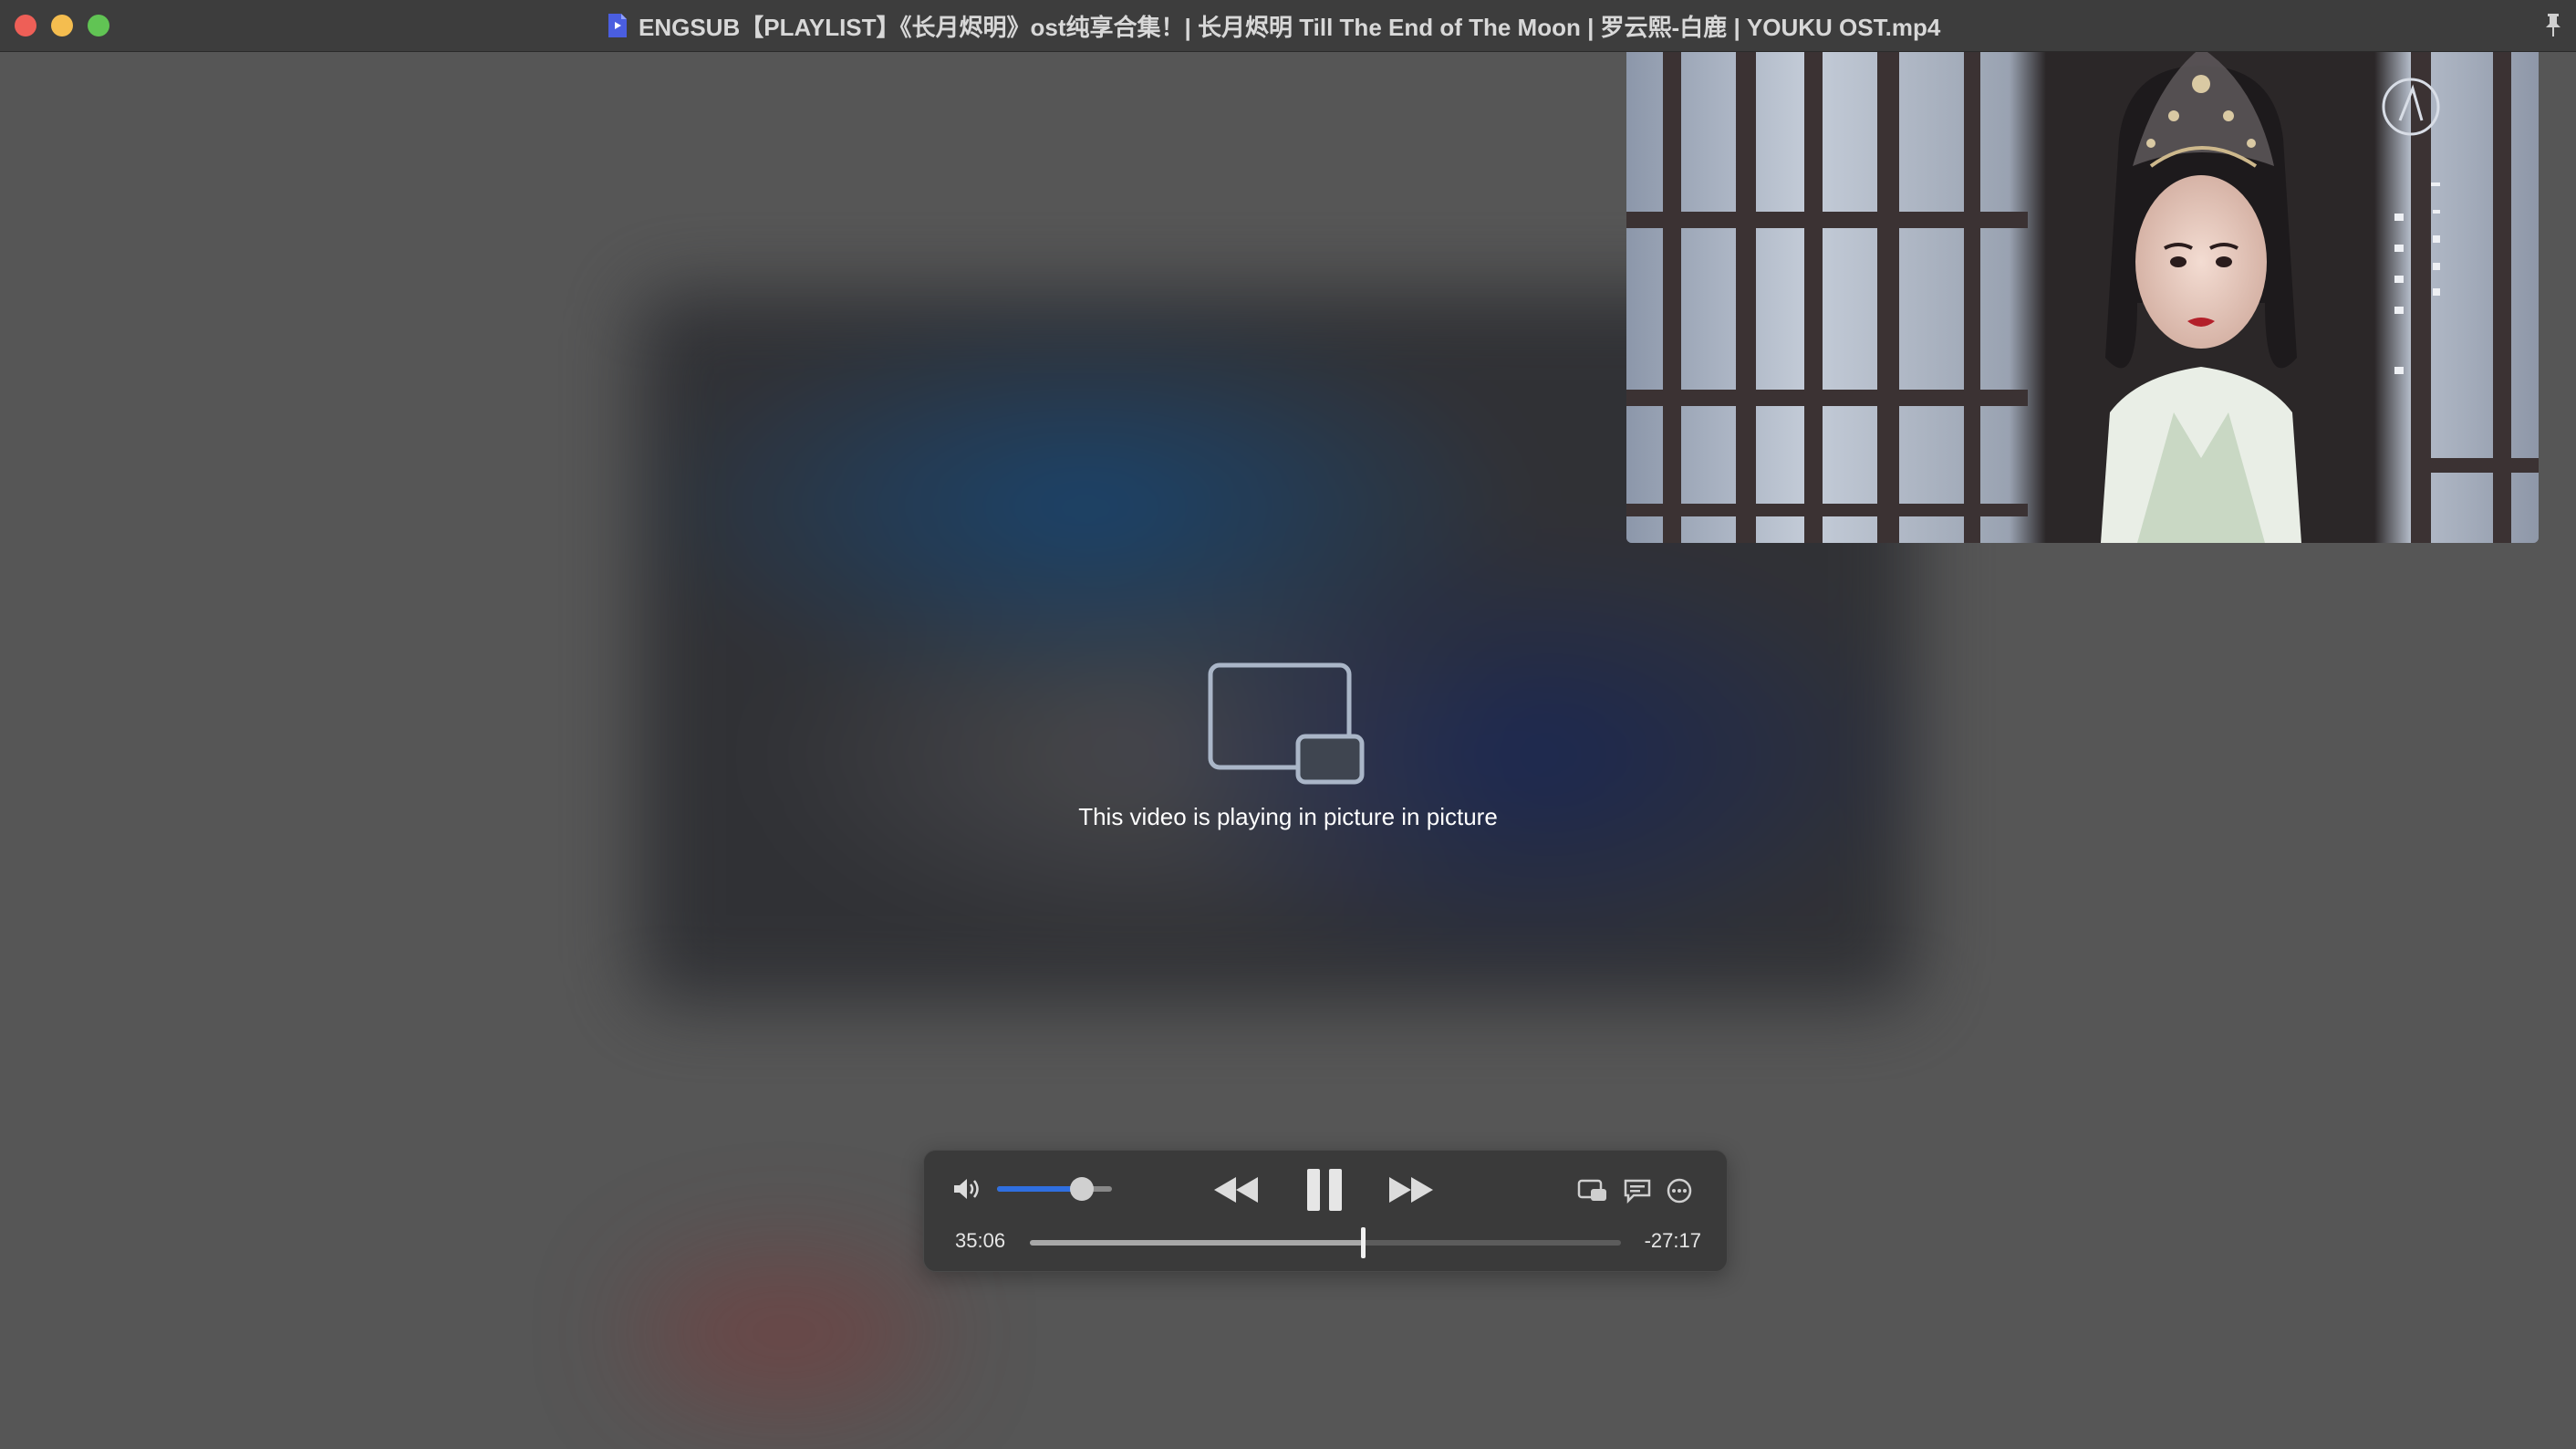  Describe the element at coordinates (1236, 1189) in the screenshot. I see `rewind-icon` at that location.